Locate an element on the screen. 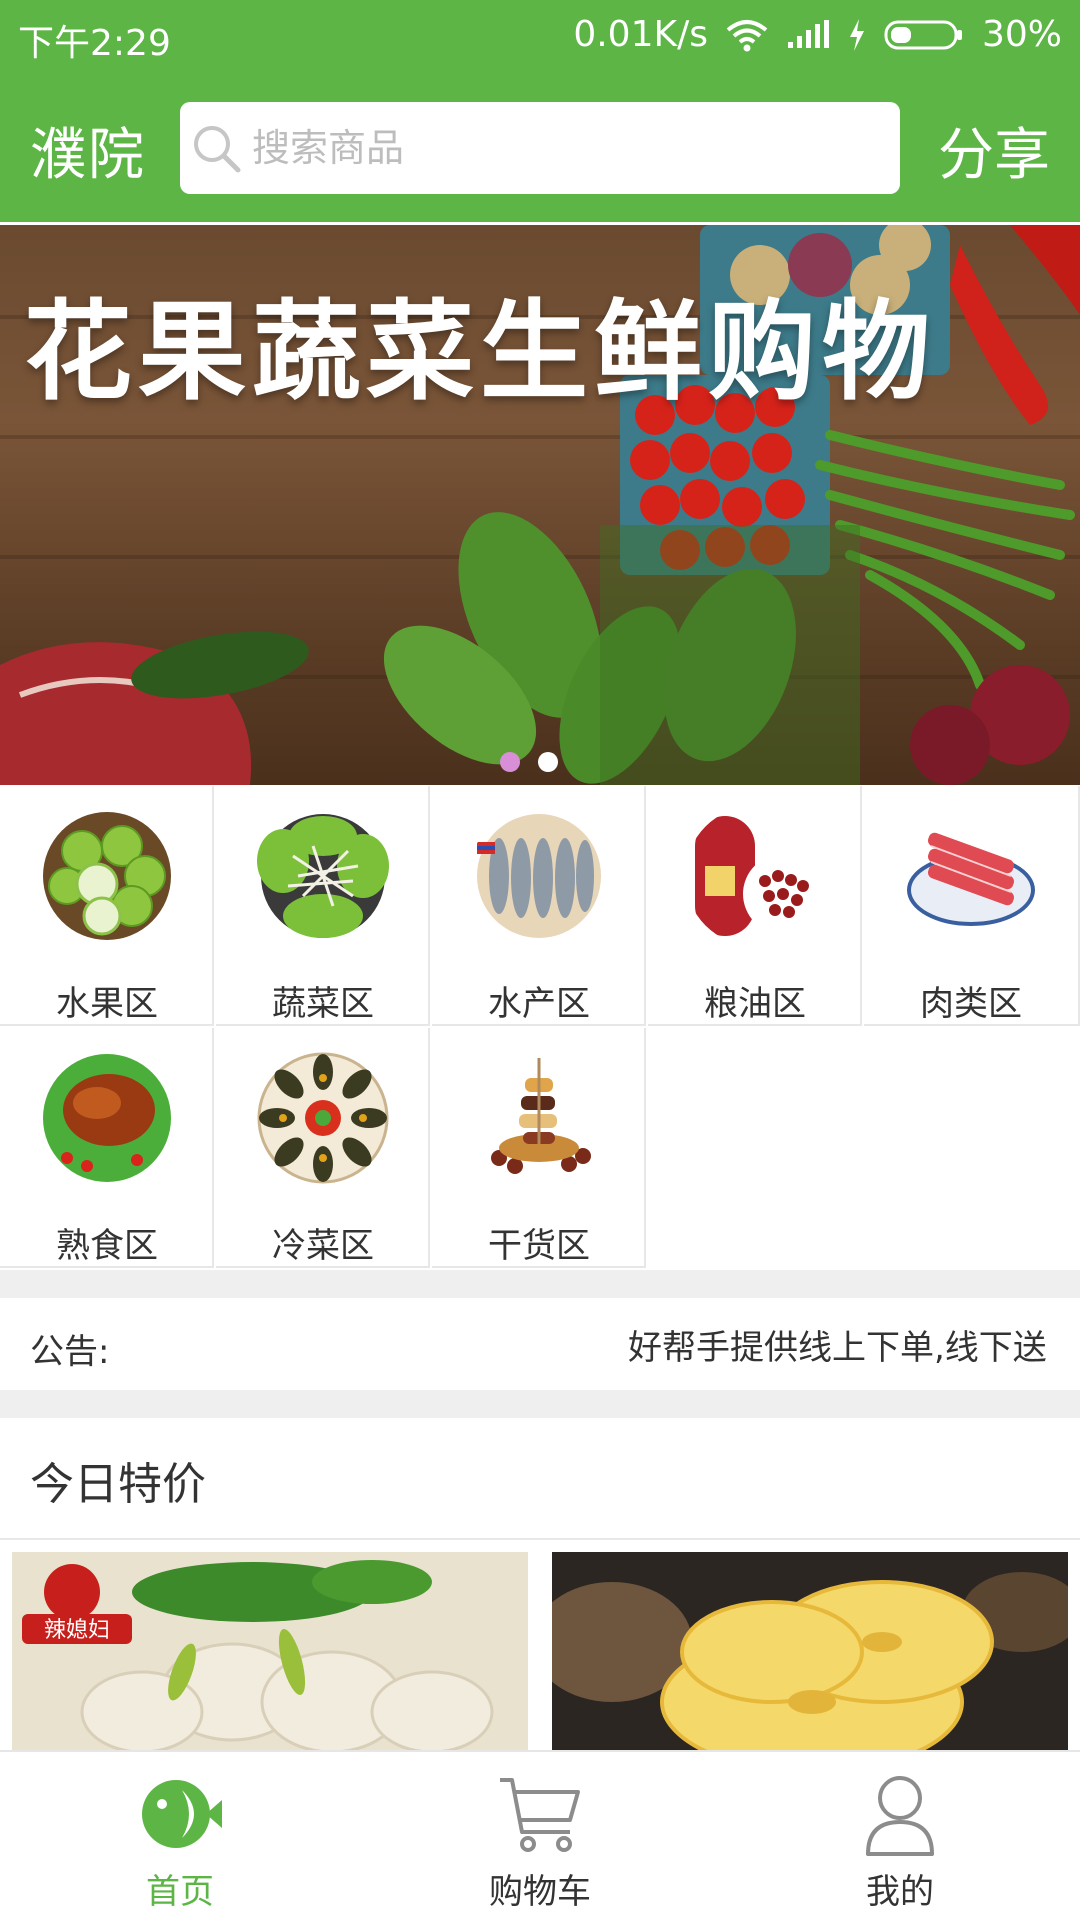  section-title-today-special: 今日特价 is located at coordinates (118, 1484).